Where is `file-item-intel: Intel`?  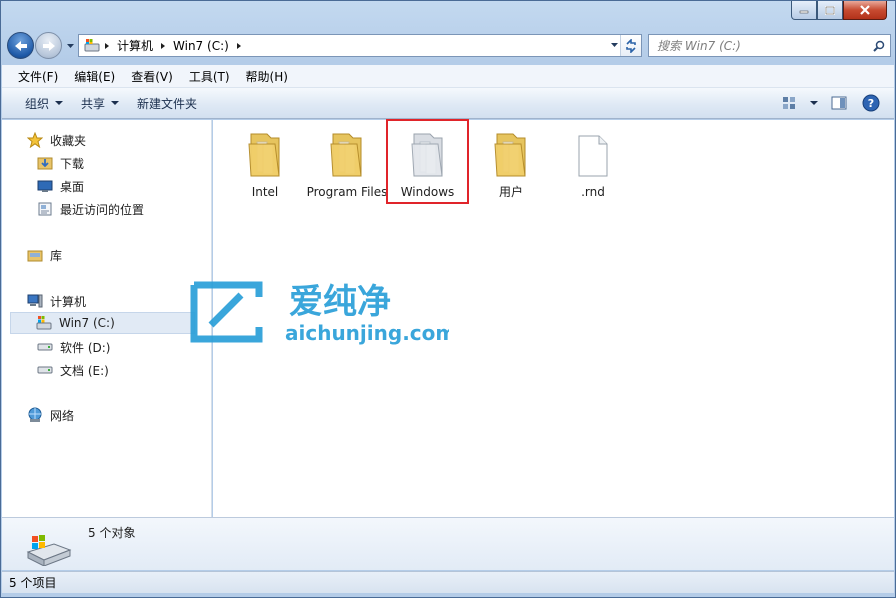 file-item-intel: Intel is located at coordinates (265, 163).